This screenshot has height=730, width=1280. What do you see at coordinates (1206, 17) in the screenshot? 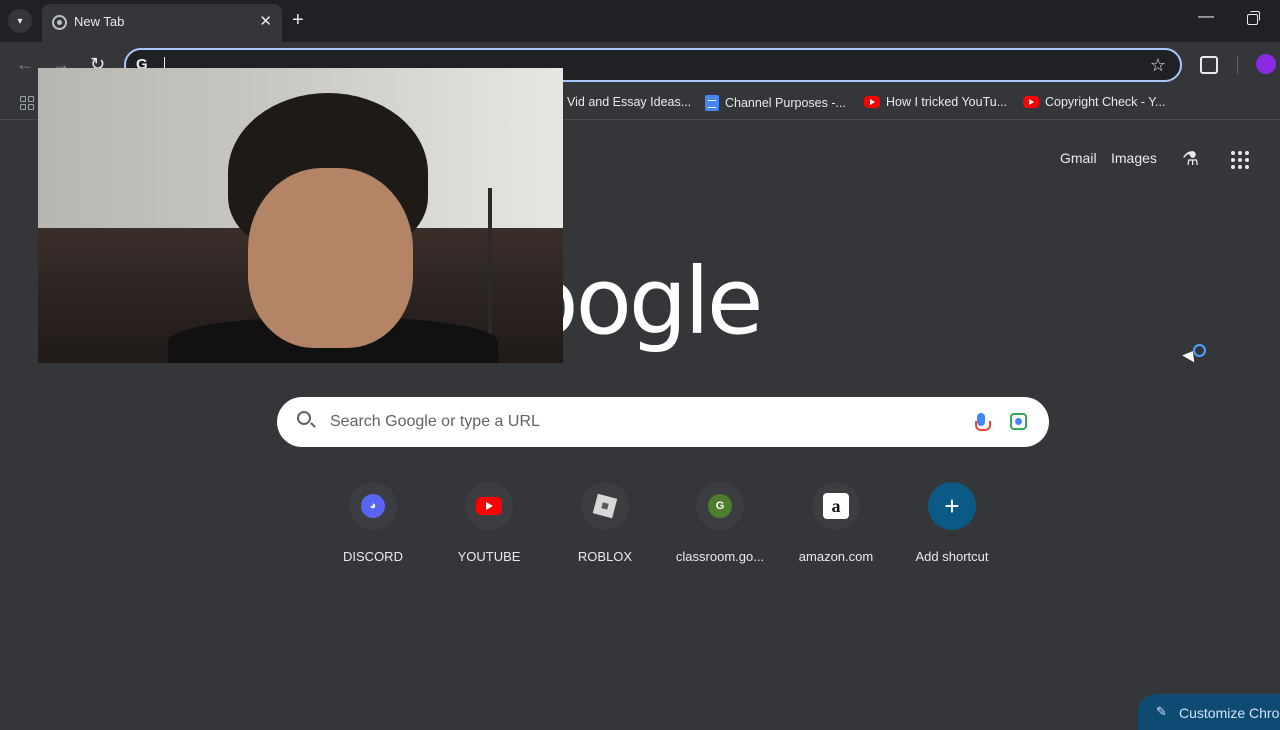
I see `minimize-icon: —` at bounding box center [1206, 17].